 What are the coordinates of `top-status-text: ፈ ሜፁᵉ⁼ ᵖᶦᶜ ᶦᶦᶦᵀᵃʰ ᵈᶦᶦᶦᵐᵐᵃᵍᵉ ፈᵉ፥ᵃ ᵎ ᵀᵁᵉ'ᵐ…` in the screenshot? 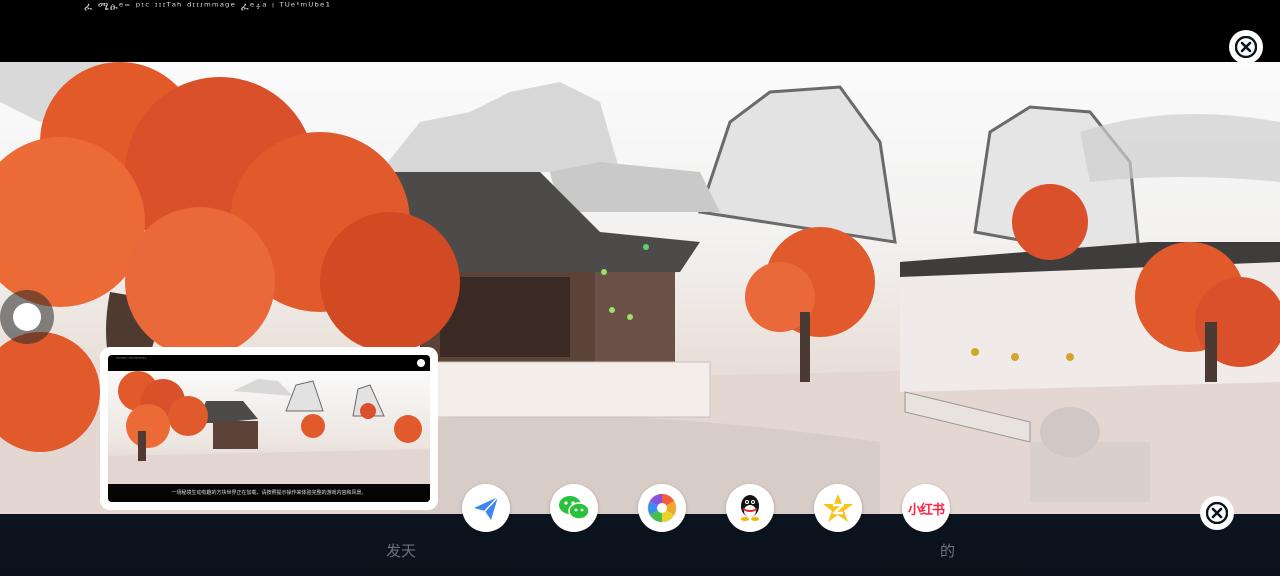 It's located at (208, 6).